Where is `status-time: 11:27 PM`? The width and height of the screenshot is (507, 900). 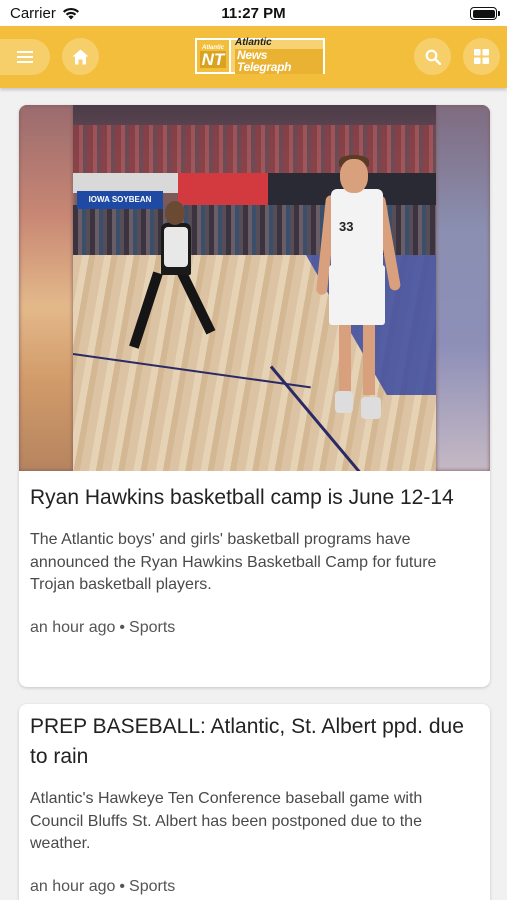 status-time: 11:27 PM is located at coordinates (253, 13).